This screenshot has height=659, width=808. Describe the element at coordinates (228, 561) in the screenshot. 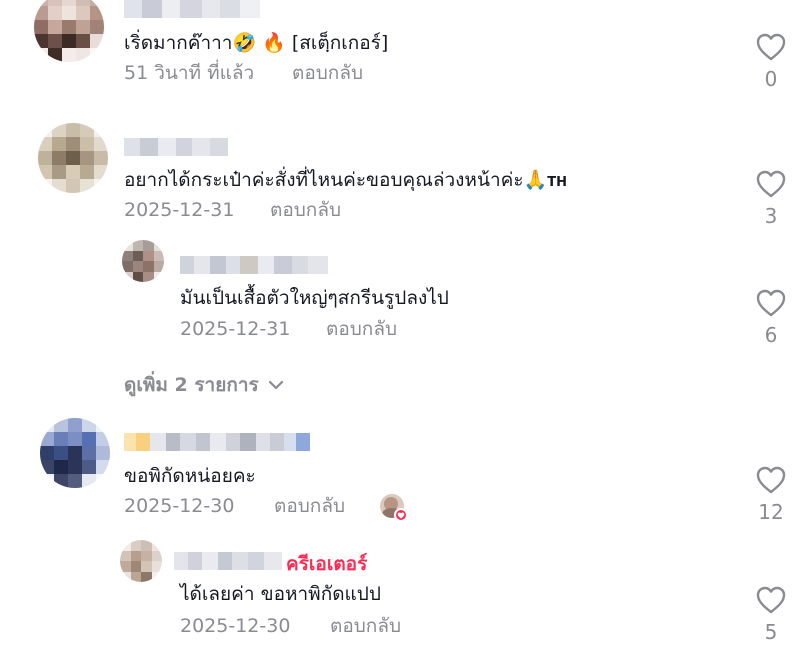

I see `username-blurred` at that location.